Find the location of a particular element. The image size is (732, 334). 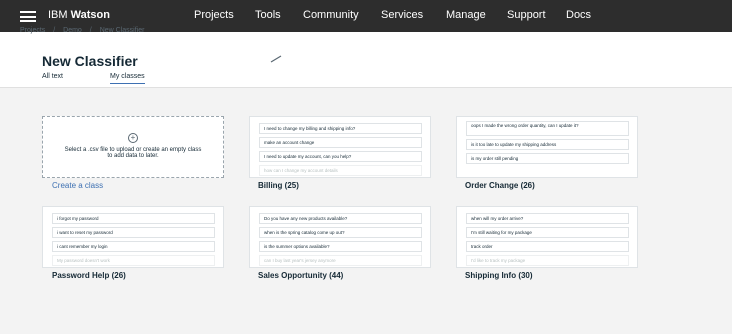

tab-all-text: All text is located at coordinates (52, 76).